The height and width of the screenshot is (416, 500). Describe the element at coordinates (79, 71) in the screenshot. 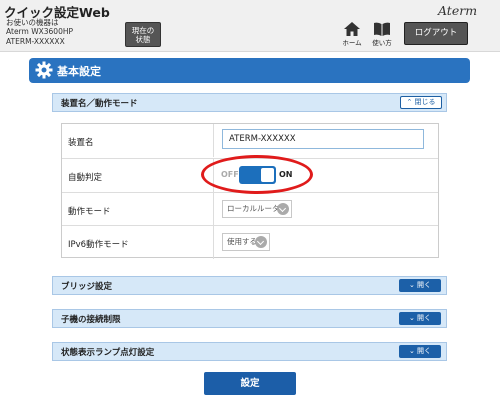

I see `section-title: 基本設定` at that location.